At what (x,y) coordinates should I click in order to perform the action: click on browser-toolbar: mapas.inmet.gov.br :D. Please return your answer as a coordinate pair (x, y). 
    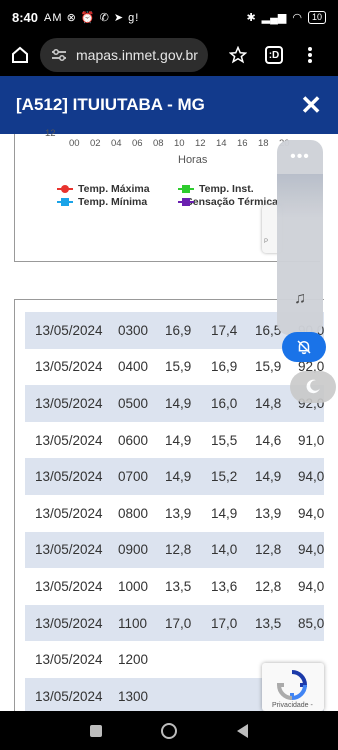
    Looking at the image, I should click on (169, 55).